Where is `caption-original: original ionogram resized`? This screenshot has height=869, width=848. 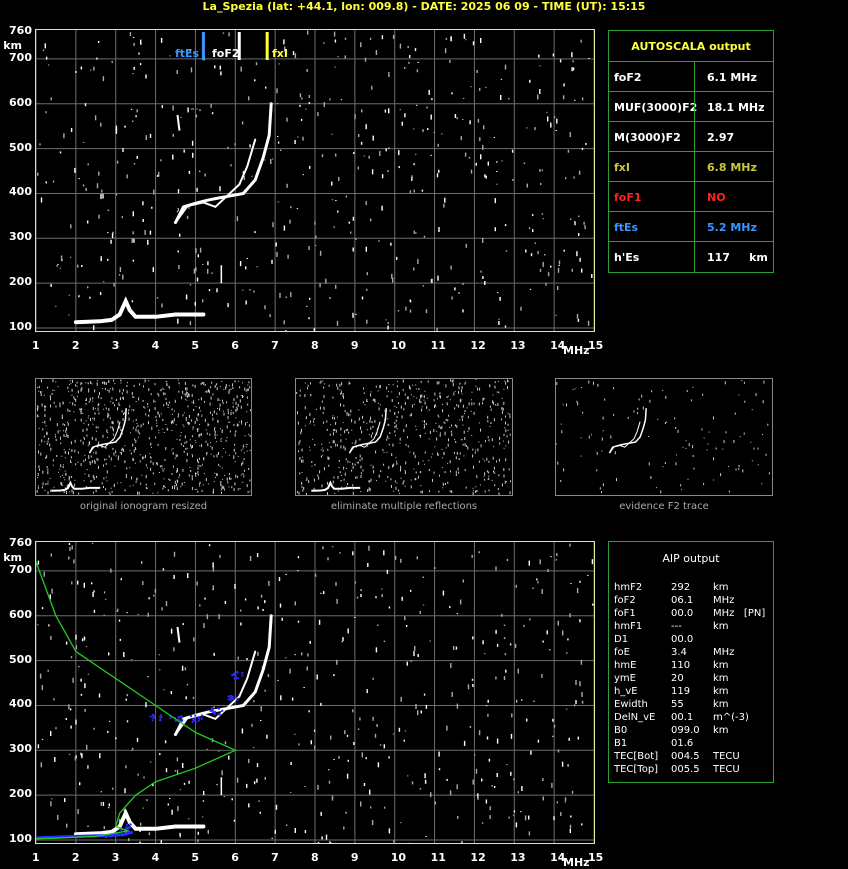 caption-original: original ionogram resized is located at coordinates (143, 506).